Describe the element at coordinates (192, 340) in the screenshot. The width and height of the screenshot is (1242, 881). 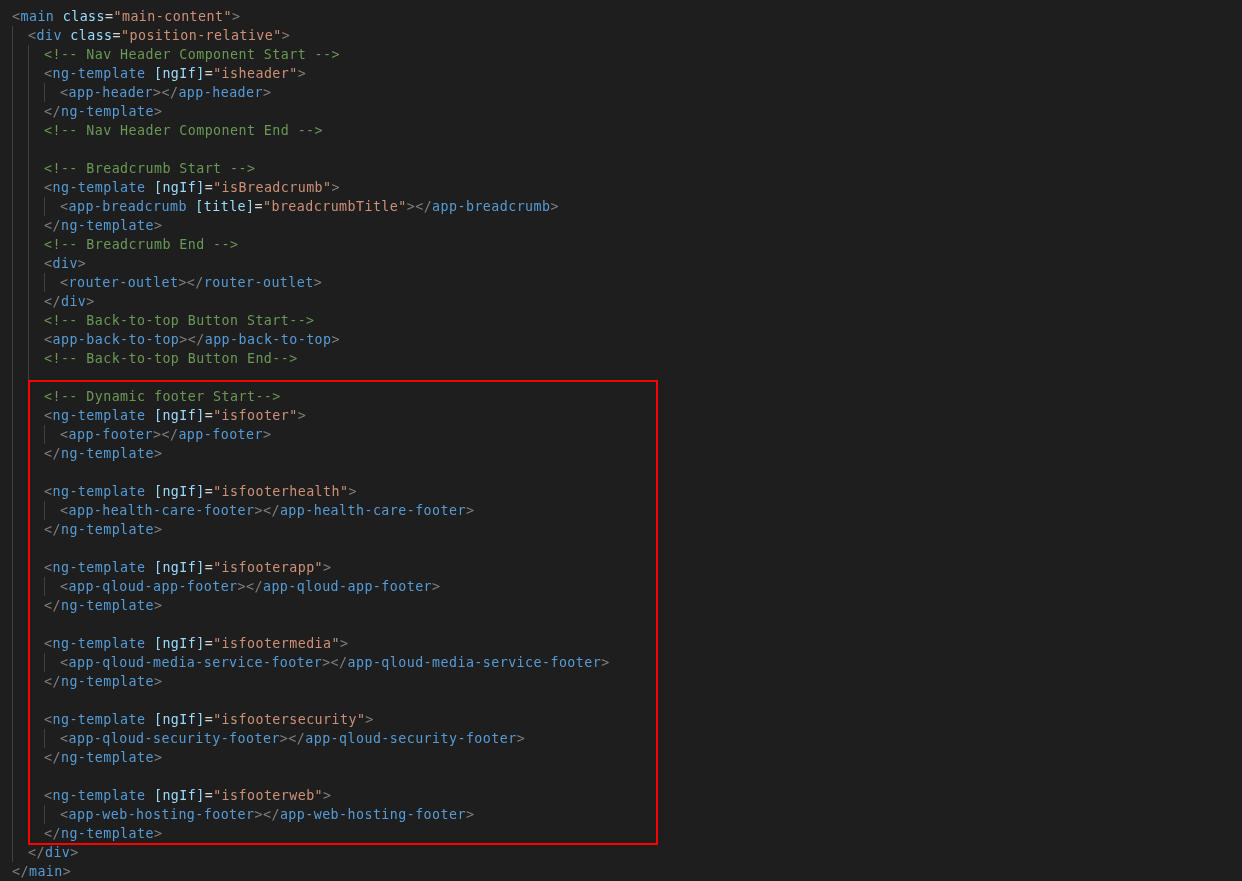
I see `code-line: <app-back-to-top></app-back-to-top>` at that location.